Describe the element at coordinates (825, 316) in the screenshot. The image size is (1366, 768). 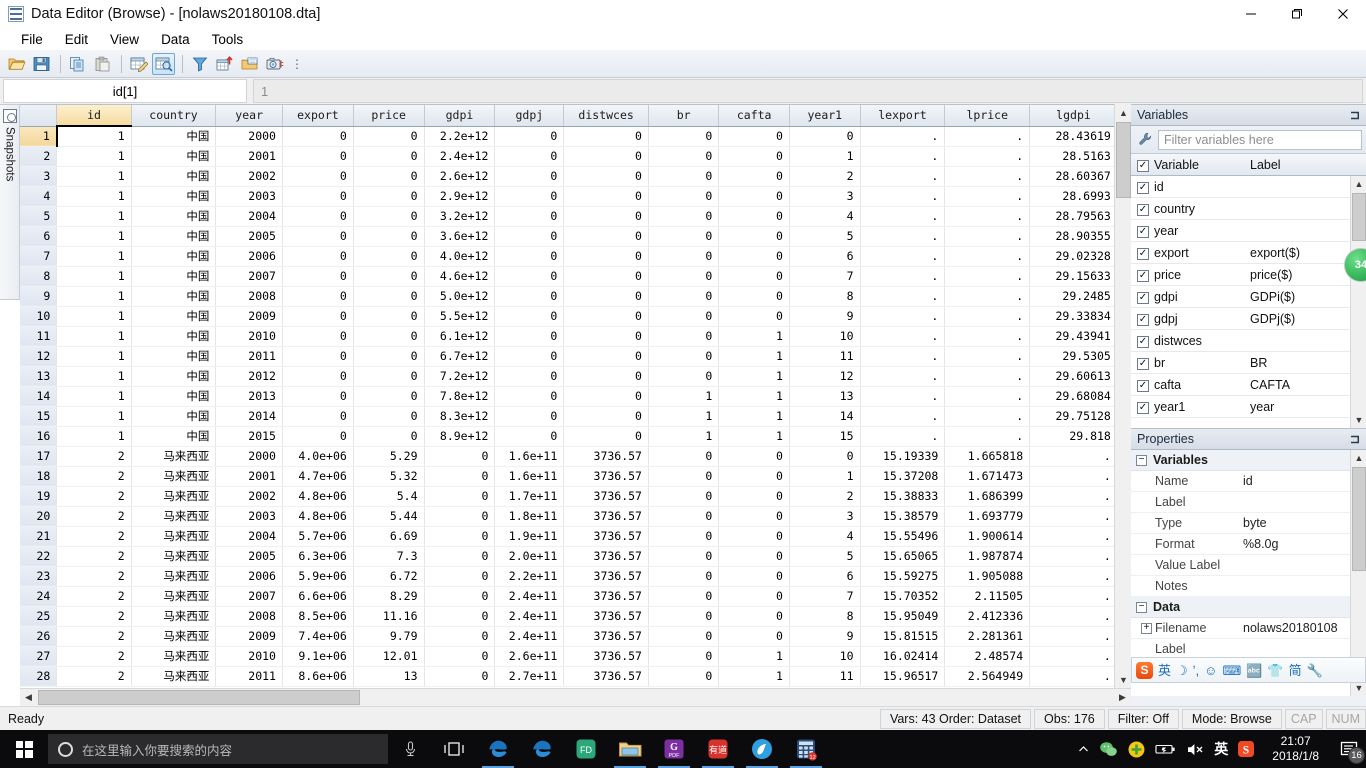
I see `cell-year1: 9` at that location.